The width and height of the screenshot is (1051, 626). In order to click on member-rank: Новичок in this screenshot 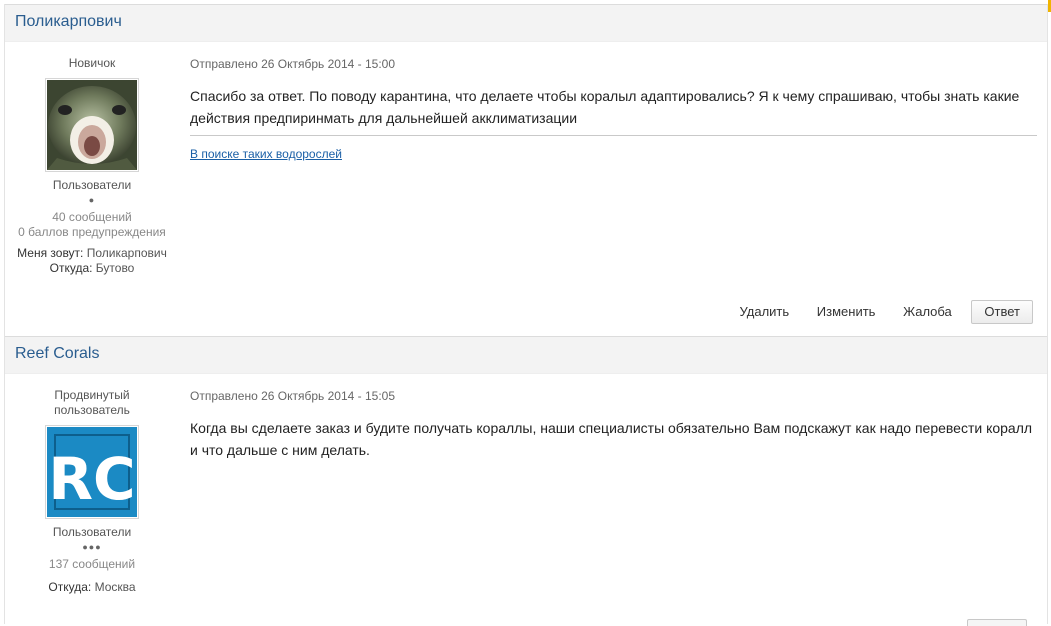, I will do `click(92, 63)`.